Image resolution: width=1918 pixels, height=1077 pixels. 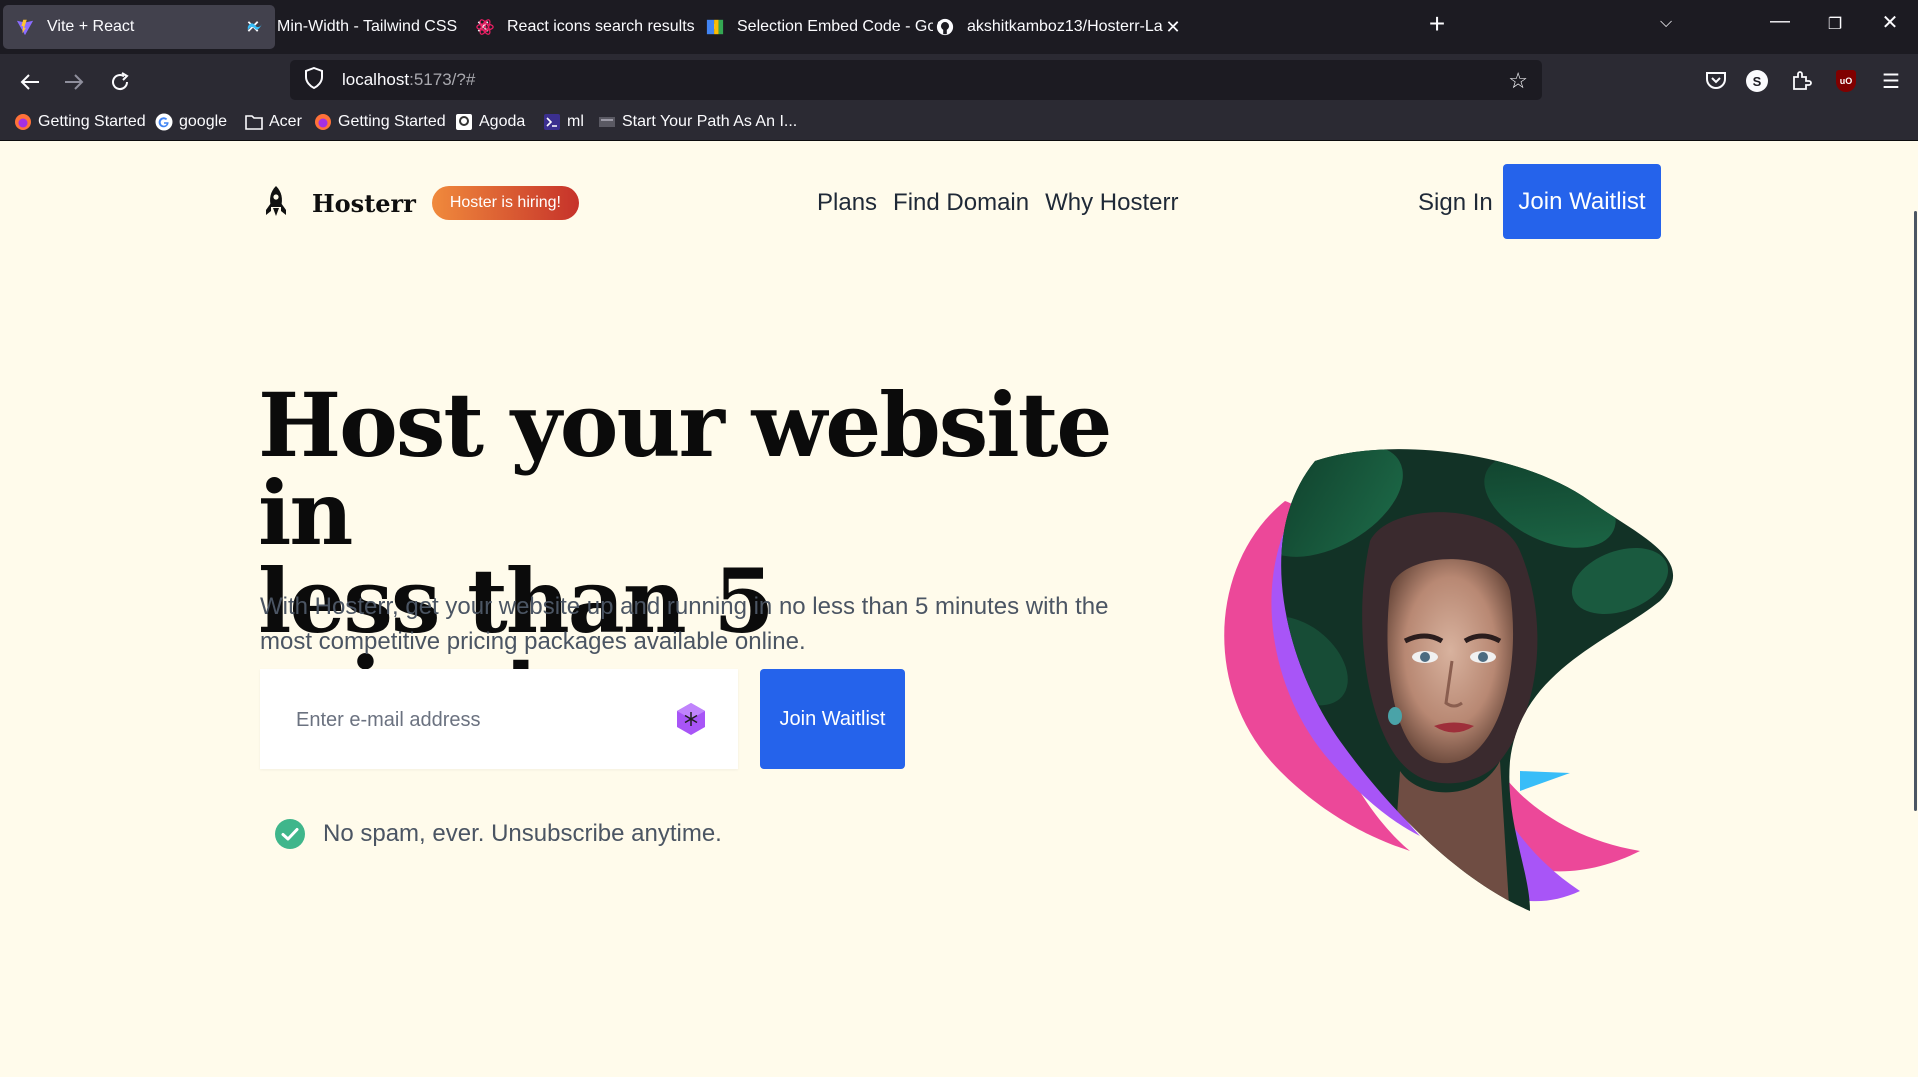 What do you see at coordinates (601, 26) in the screenshot?
I see `tab-title: React icons search results` at bounding box center [601, 26].